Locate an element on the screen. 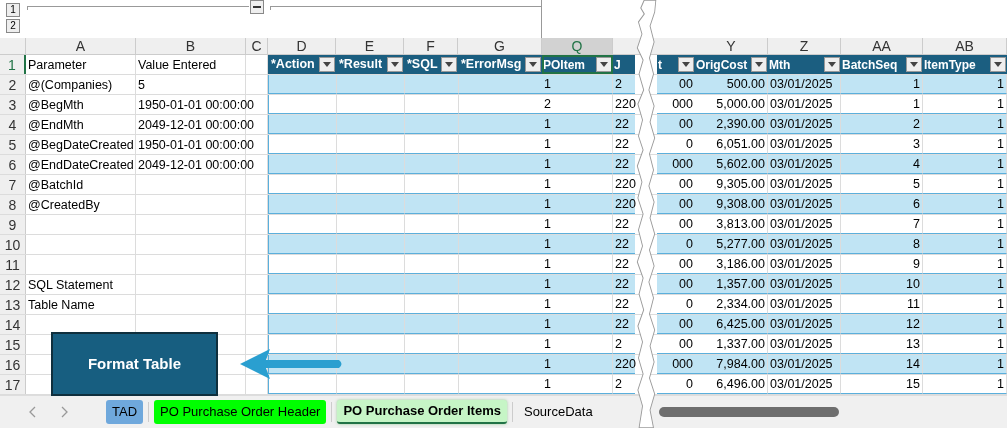 The height and width of the screenshot is (428, 1007). format-table-button: Format Table is located at coordinates (134, 364).